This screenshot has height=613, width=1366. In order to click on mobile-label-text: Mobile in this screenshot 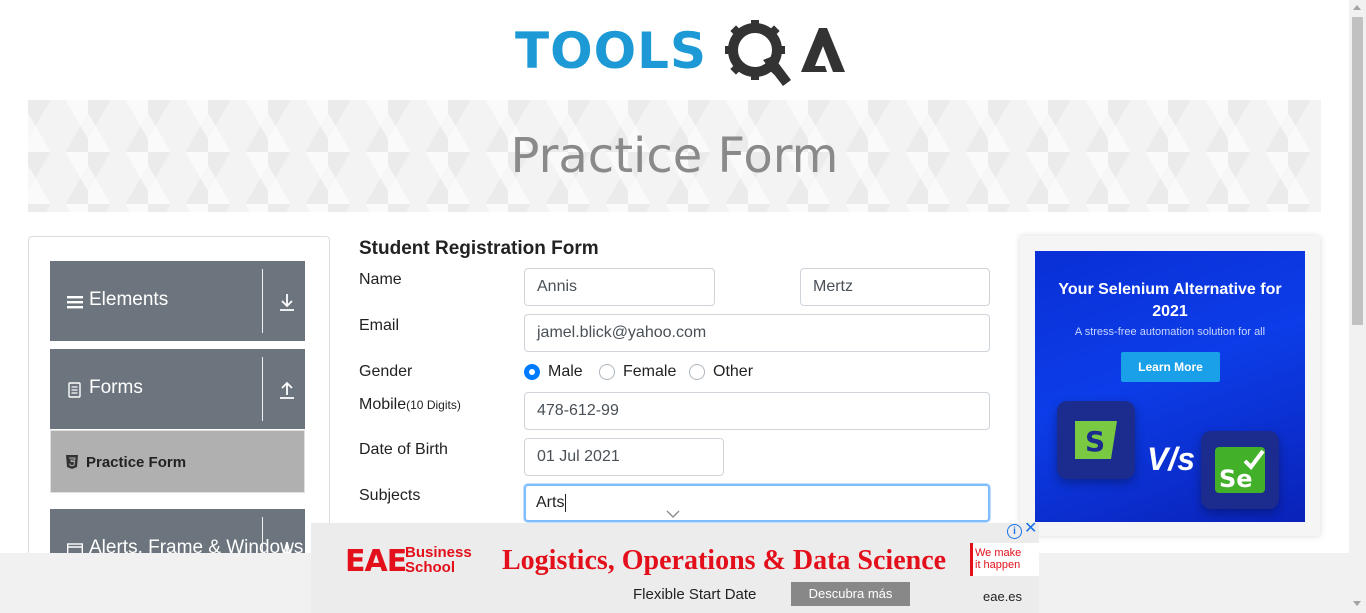, I will do `click(383, 404)`.